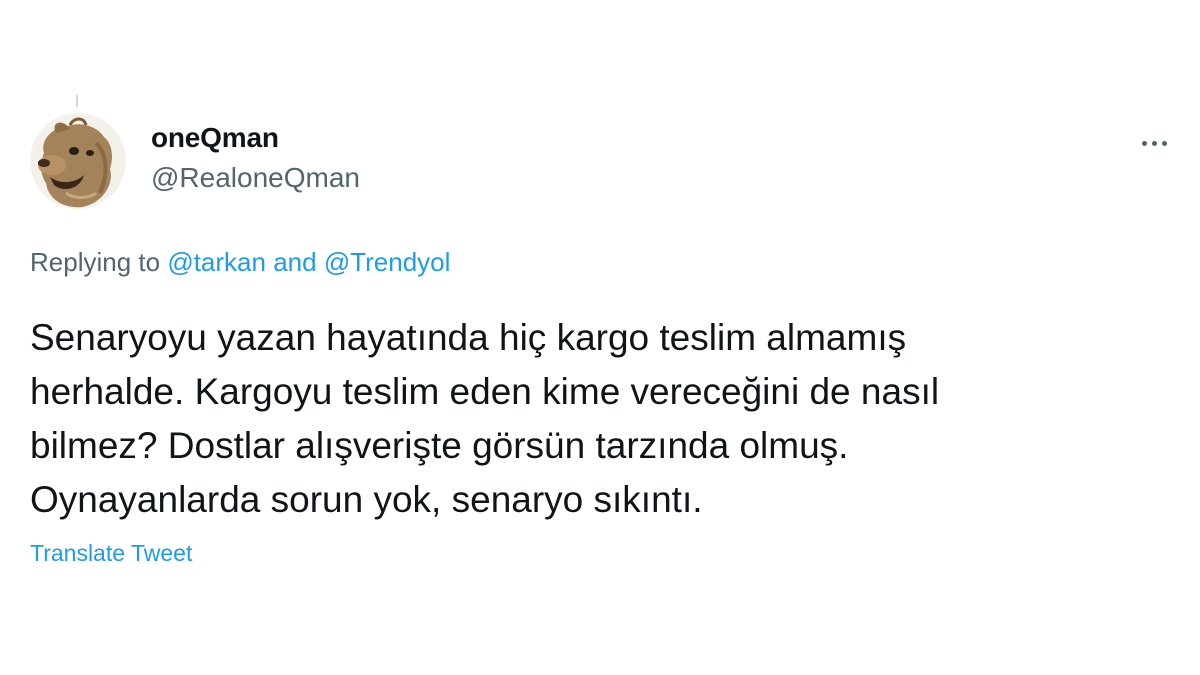 This screenshot has width=1200, height=675. I want to click on thread-connector-line, so click(77, 101).